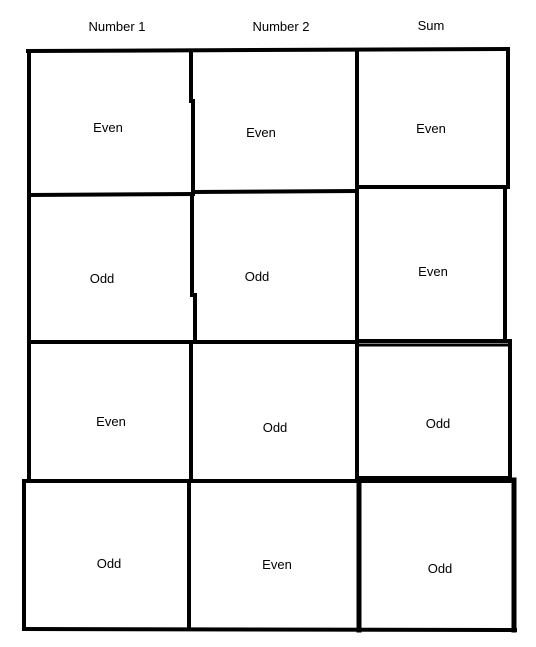  What do you see at coordinates (108, 127) in the screenshot?
I see `cell-r1-number-1: Even` at bounding box center [108, 127].